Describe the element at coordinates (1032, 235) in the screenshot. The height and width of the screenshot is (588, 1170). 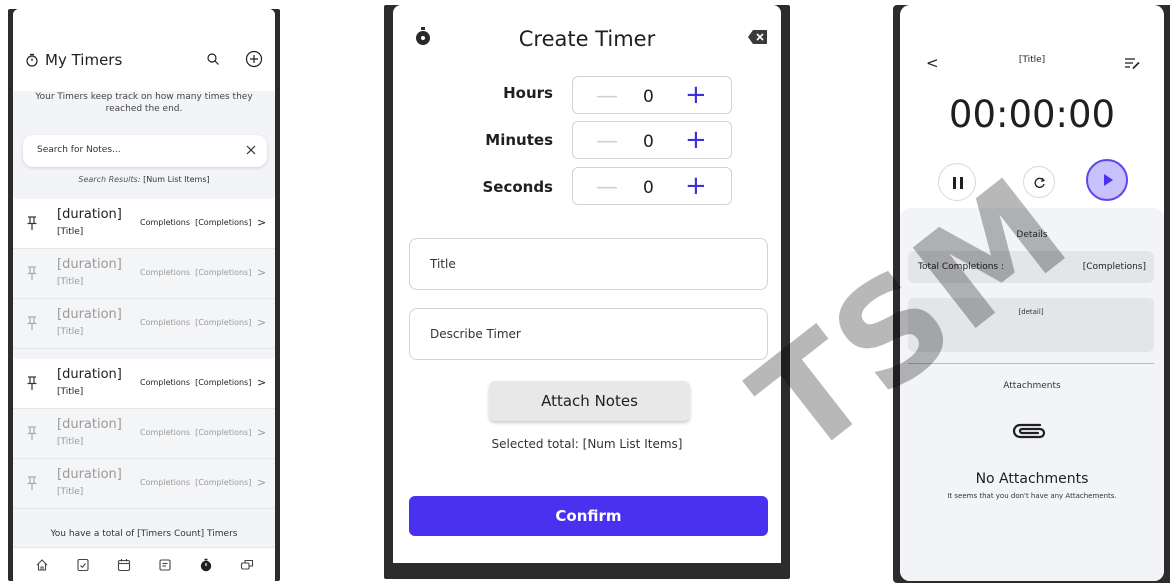
I see `details-heading: Details` at that location.